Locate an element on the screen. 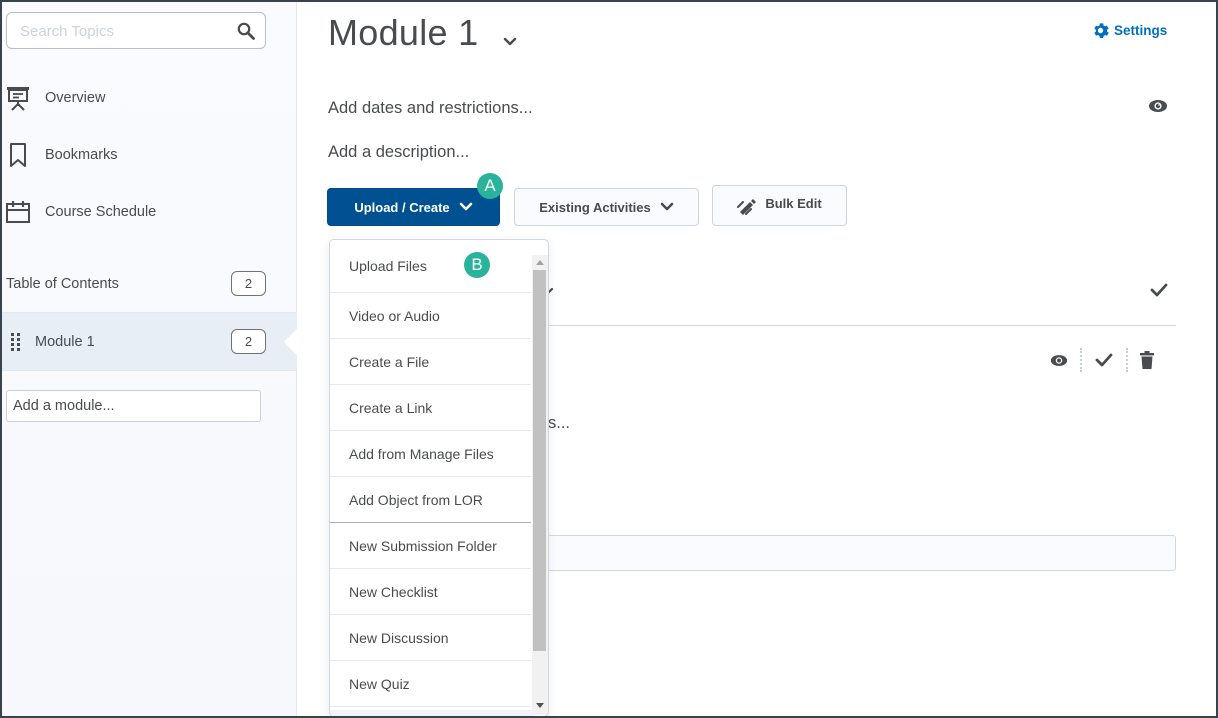 This screenshot has height=718, width=1218. topic-row-actions is located at coordinates (1102, 360).